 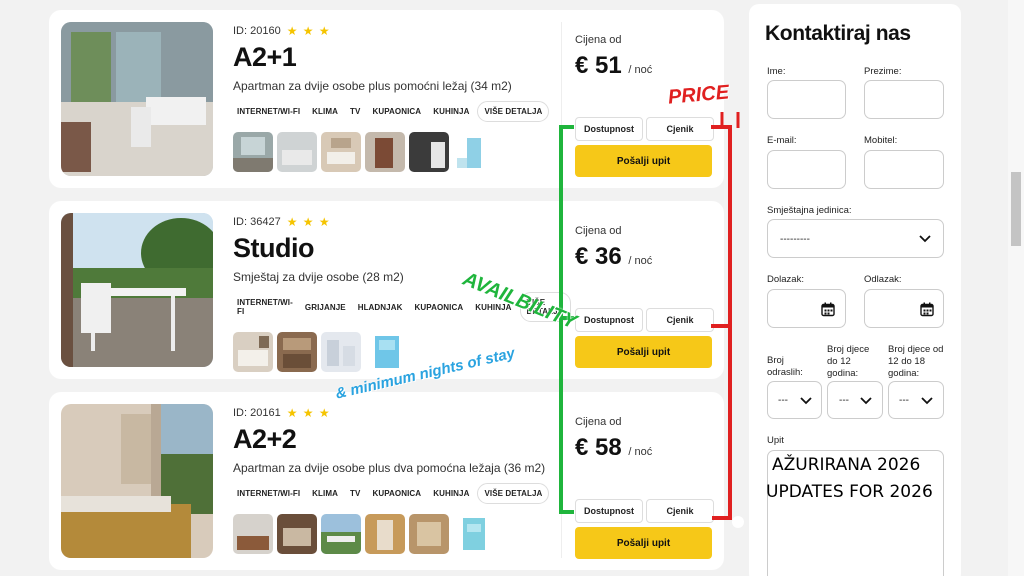 What do you see at coordinates (904, 169) in the screenshot?
I see `mobile-field` at bounding box center [904, 169].